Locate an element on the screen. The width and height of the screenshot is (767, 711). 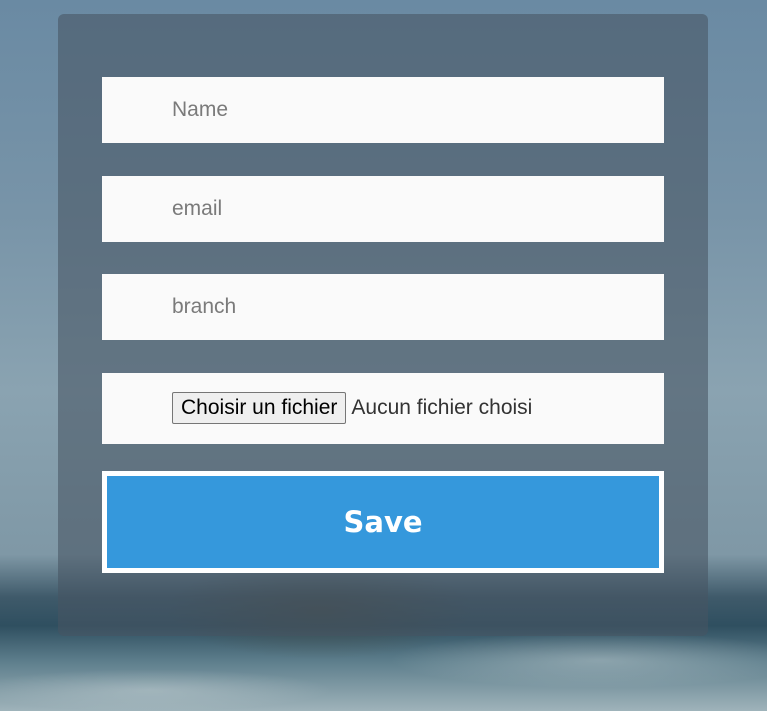
file-upload-field: Choisir un fichier Aucun fichier choisi is located at coordinates (383, 408).